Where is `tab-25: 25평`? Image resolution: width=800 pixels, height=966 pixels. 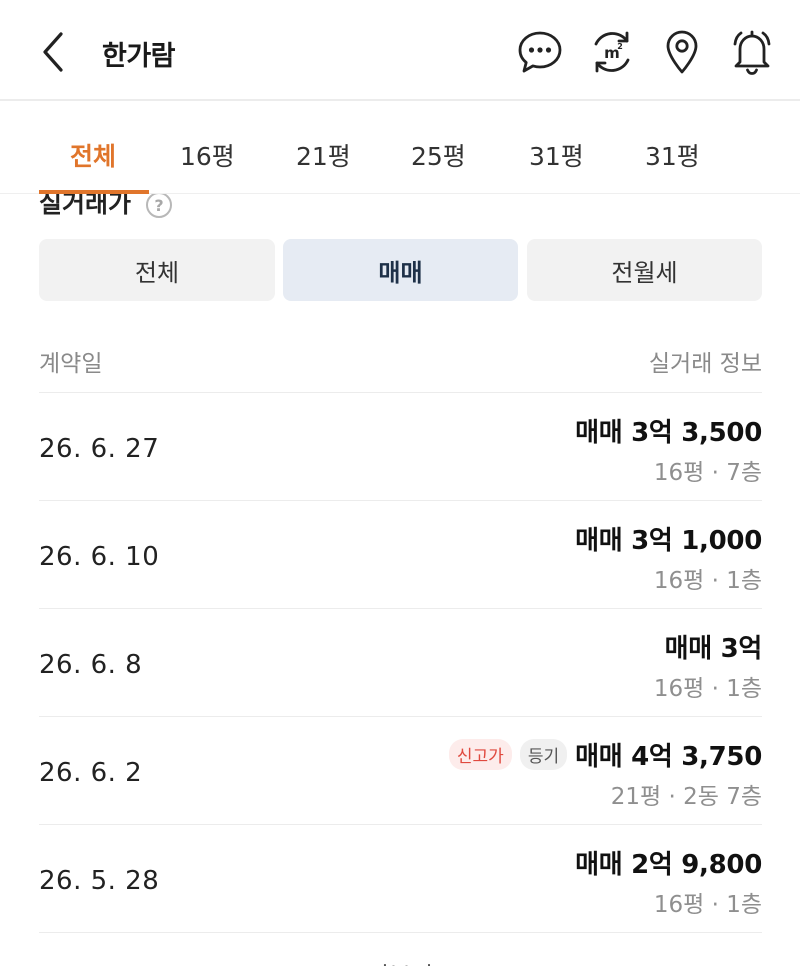 tab-25: 25평 is located at coordinates (438, 155).